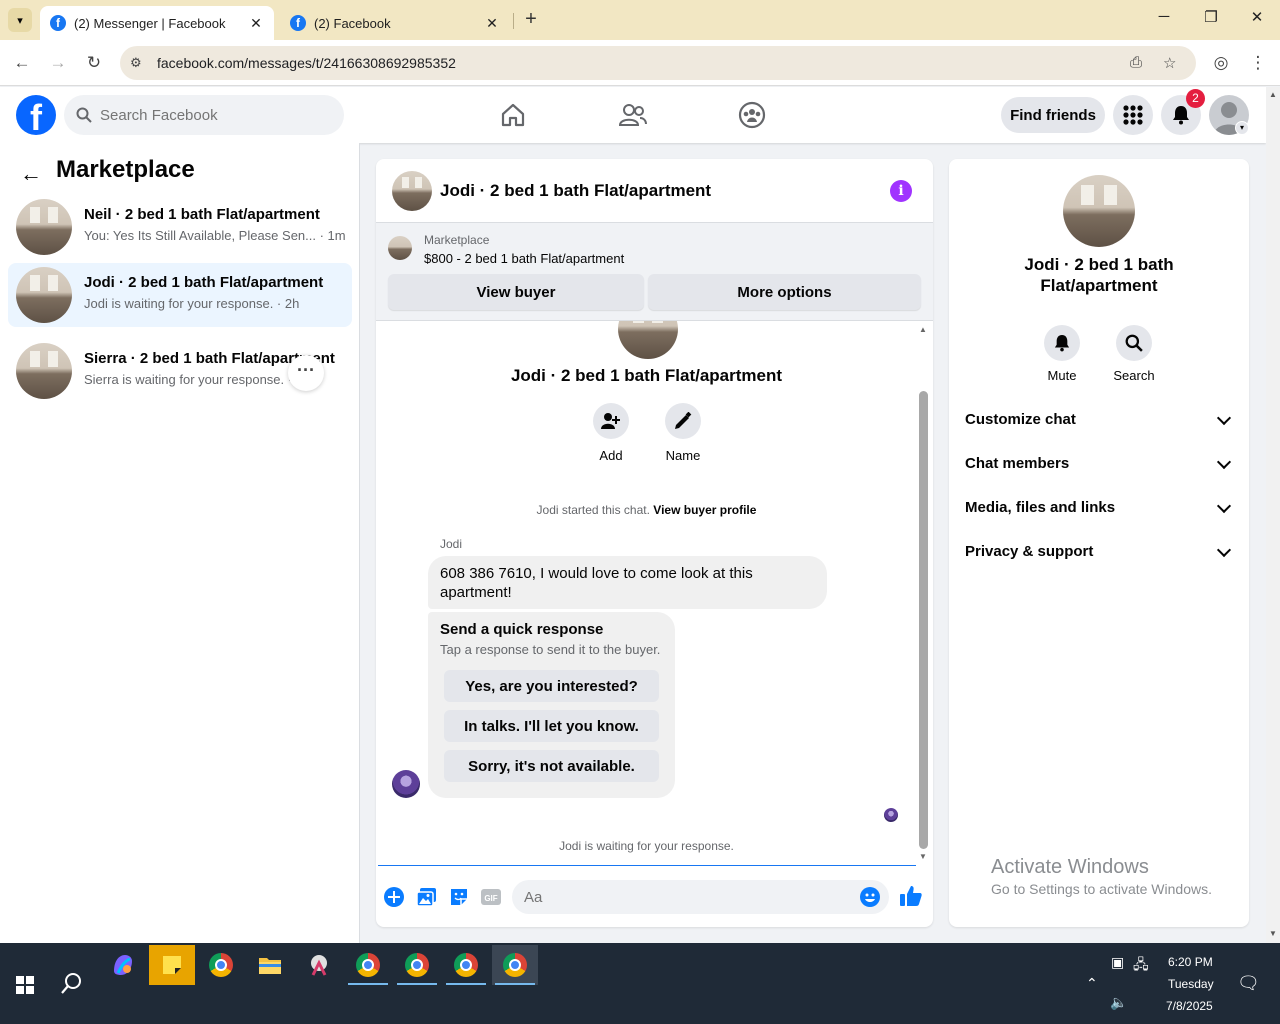  What do you see at coordinates (172, 965) in the screenshot?
I see `sticky-notes-icon` at bounding box center [172, 965].